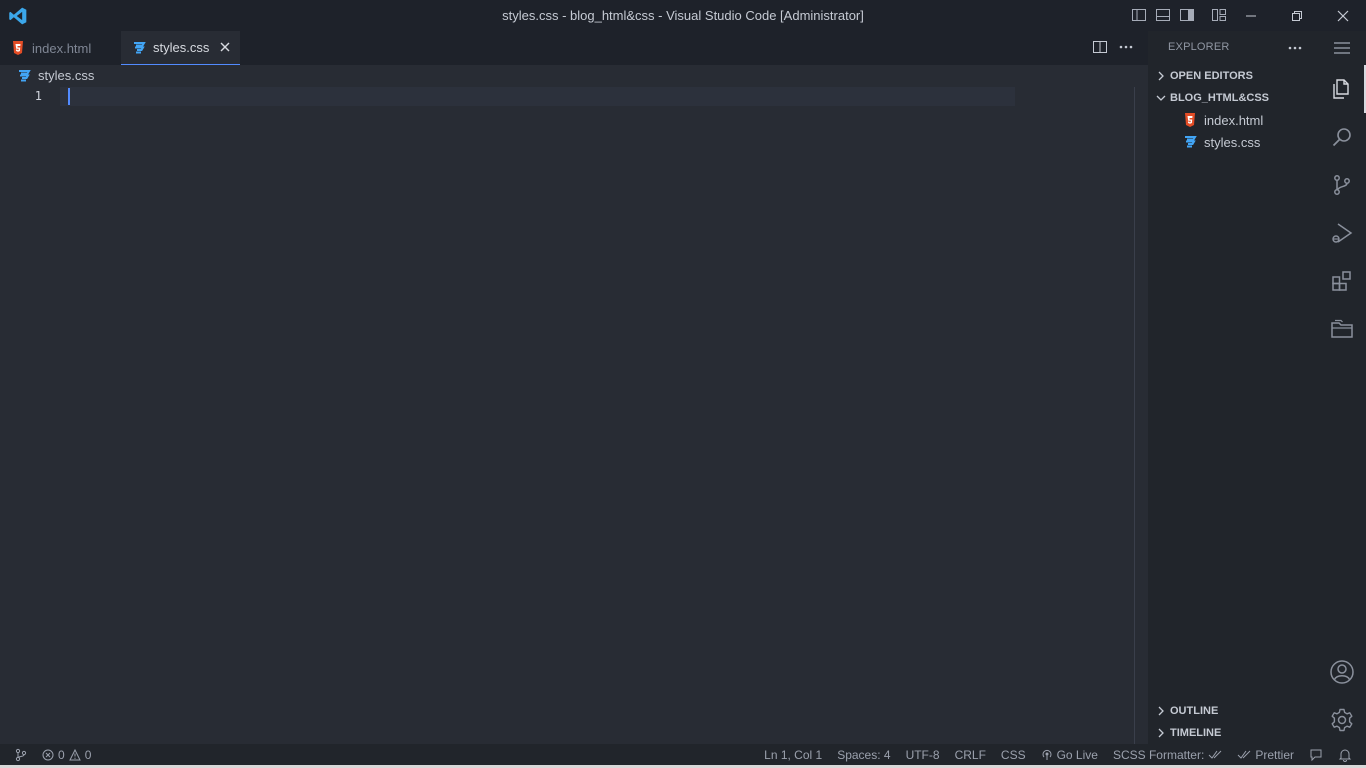 This screenshot has height=768, width=1366. I want to click on minimize-icon, so click(1251, 15).